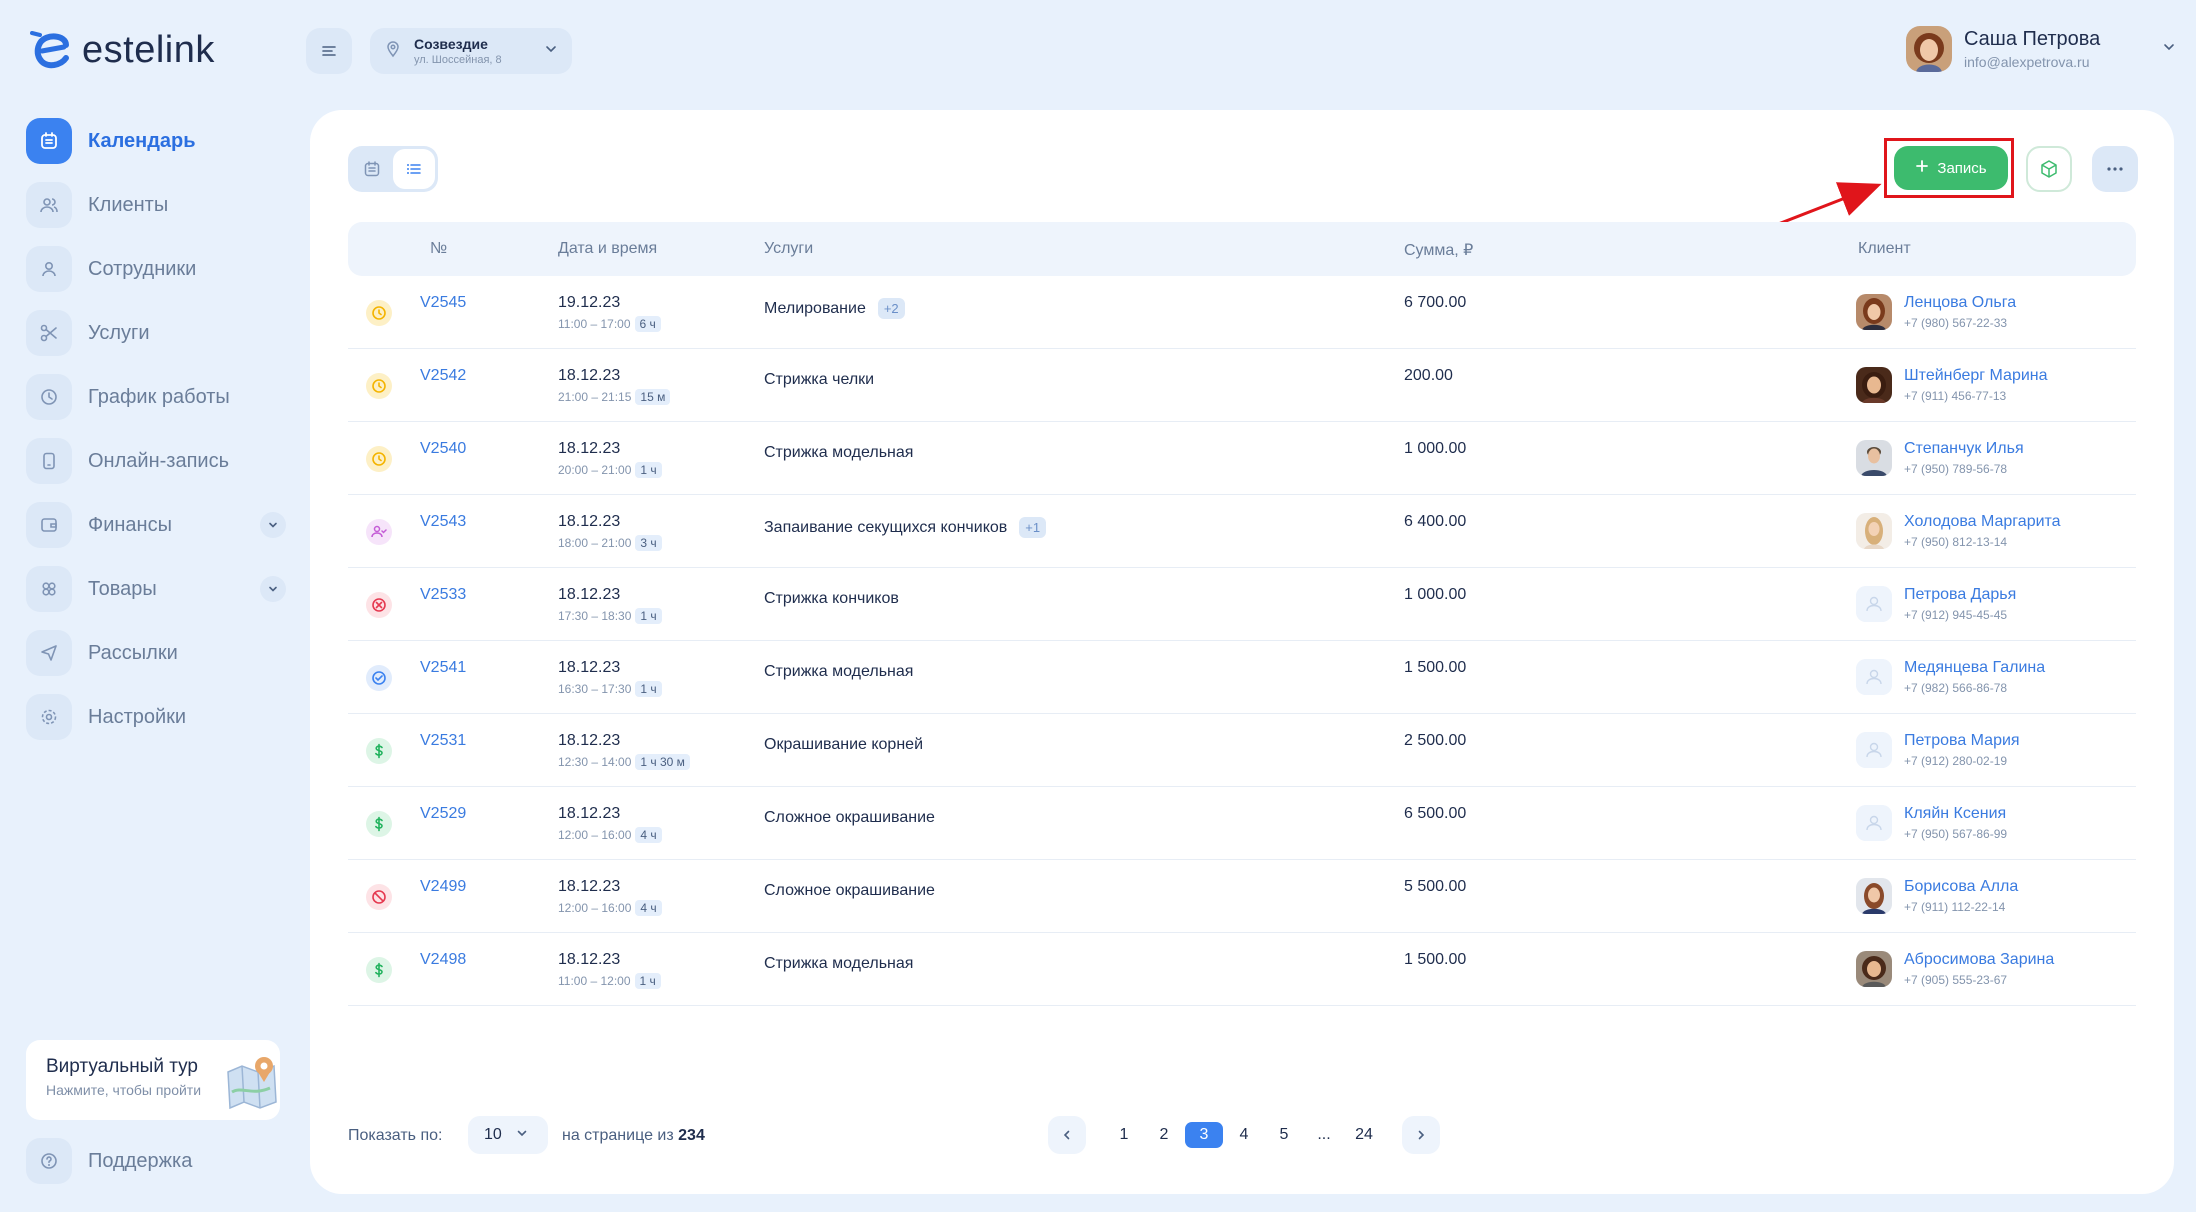  I want to click on status-confirmed-icon, so click(379, 678).